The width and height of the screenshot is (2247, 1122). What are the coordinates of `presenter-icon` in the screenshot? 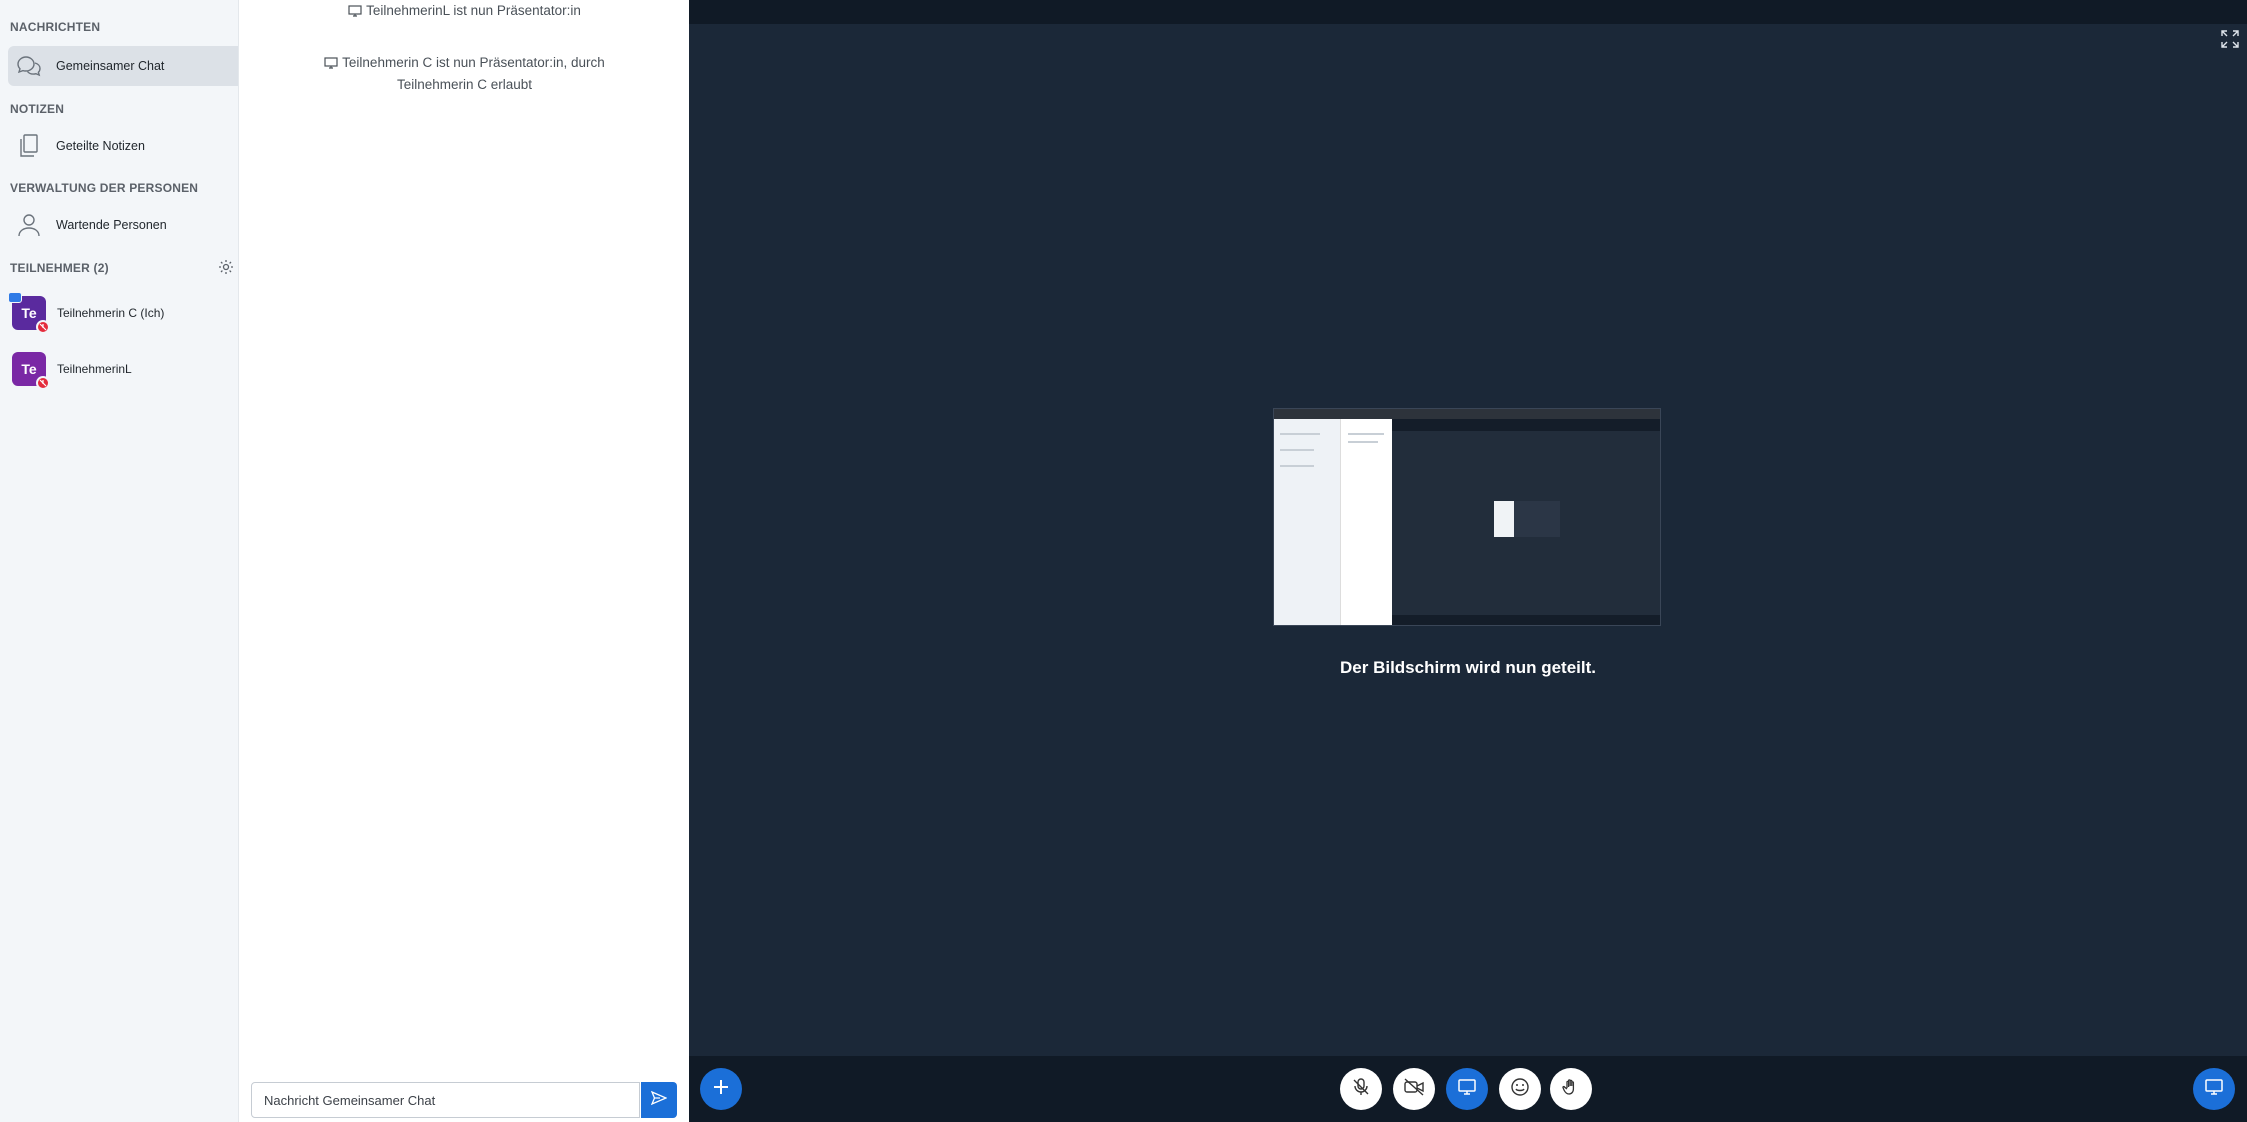 It's located at (15, 297).